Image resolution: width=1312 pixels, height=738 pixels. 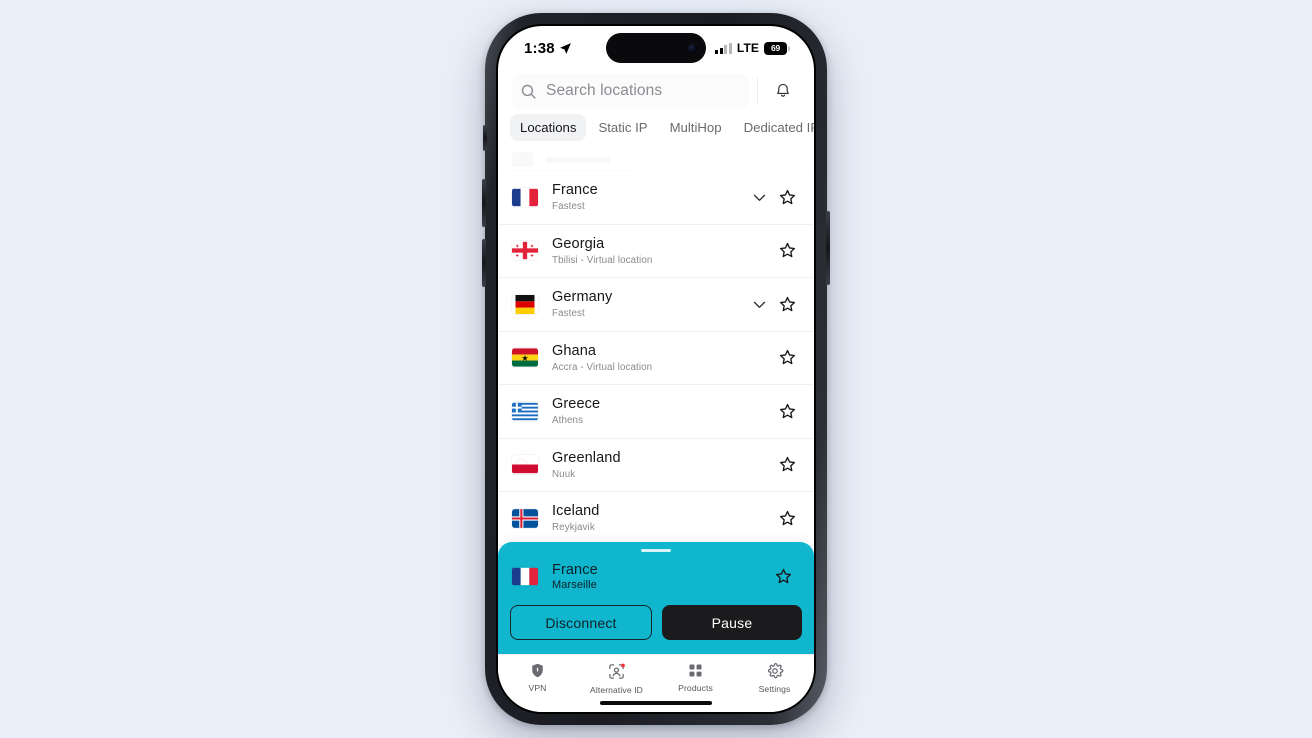 I want to click on gear-icon, so click(x=775, y=671).